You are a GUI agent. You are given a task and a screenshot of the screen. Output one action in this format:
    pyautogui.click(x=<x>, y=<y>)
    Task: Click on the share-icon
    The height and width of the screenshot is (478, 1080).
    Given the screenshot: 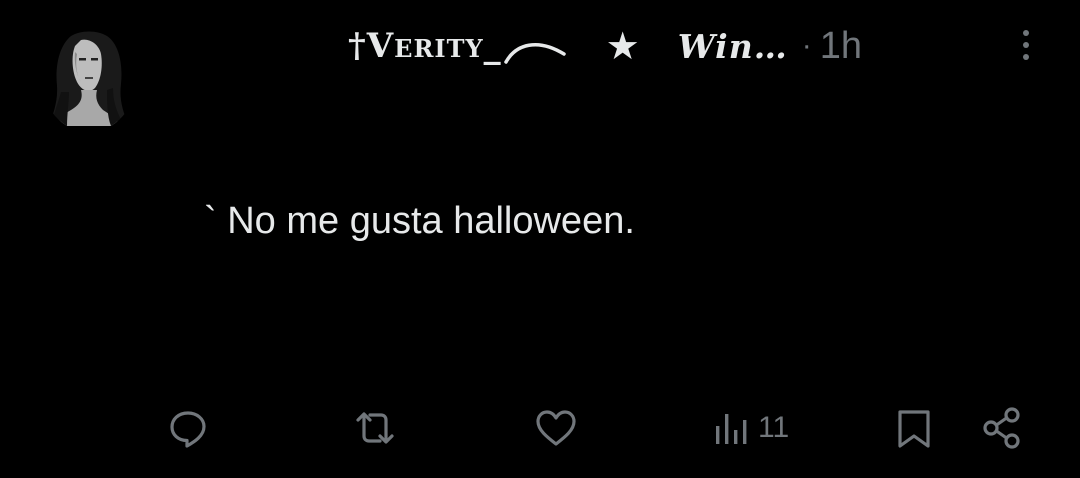 What is the action you would take?
    pyautogui.click(x=1001, y=428)
    